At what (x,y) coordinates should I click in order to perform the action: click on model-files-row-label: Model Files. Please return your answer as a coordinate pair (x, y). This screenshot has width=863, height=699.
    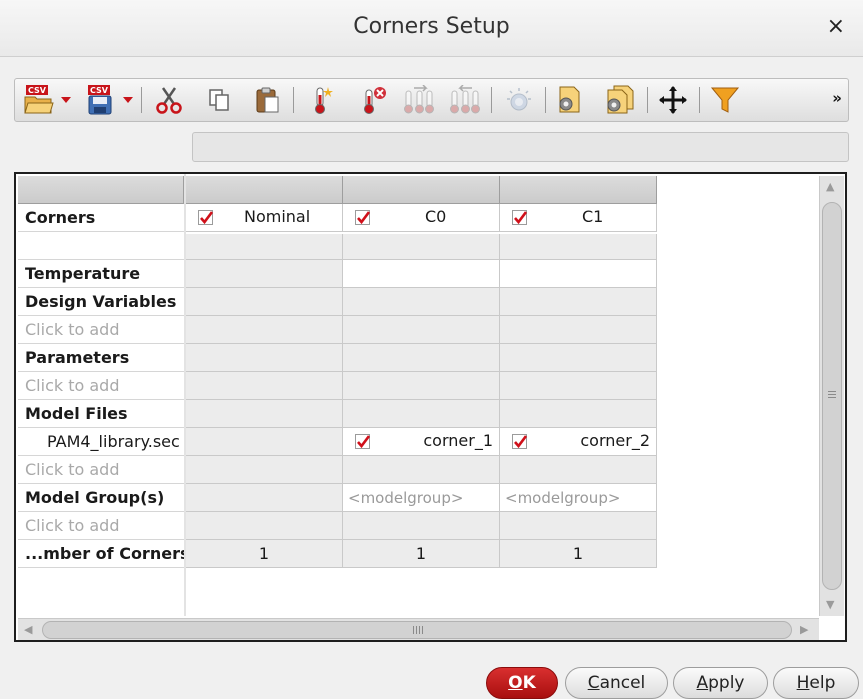
    Looking at the image, I should click on (101, 414).